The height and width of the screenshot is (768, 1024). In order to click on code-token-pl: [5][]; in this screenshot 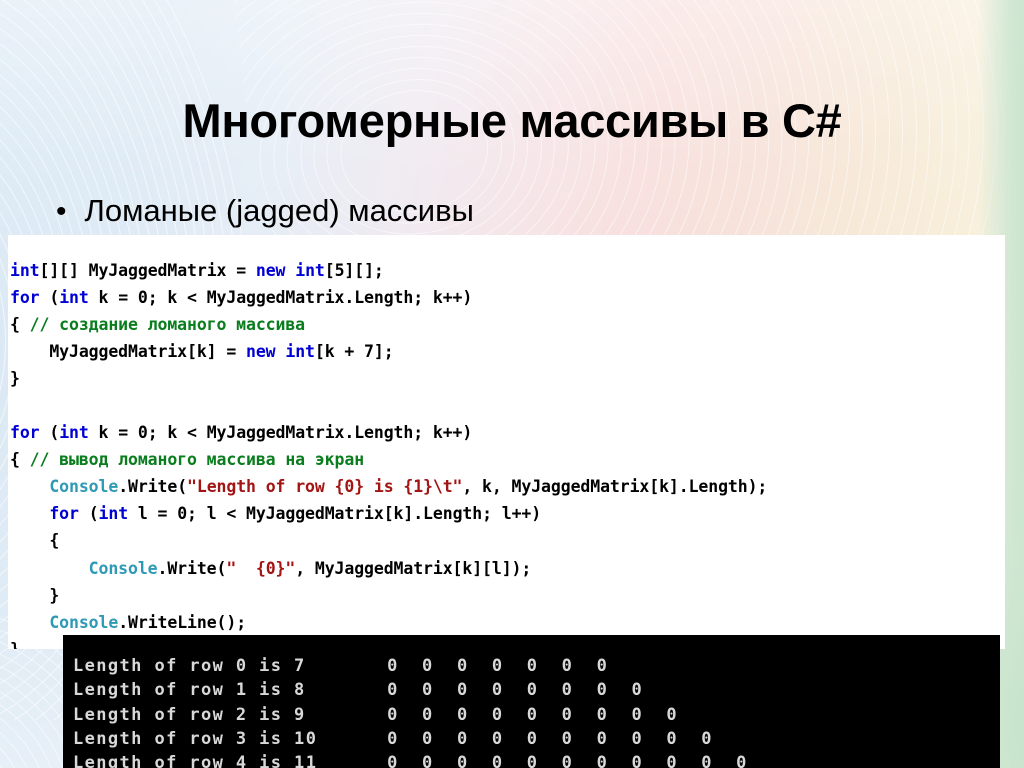, I will do `click(354, 270)`.